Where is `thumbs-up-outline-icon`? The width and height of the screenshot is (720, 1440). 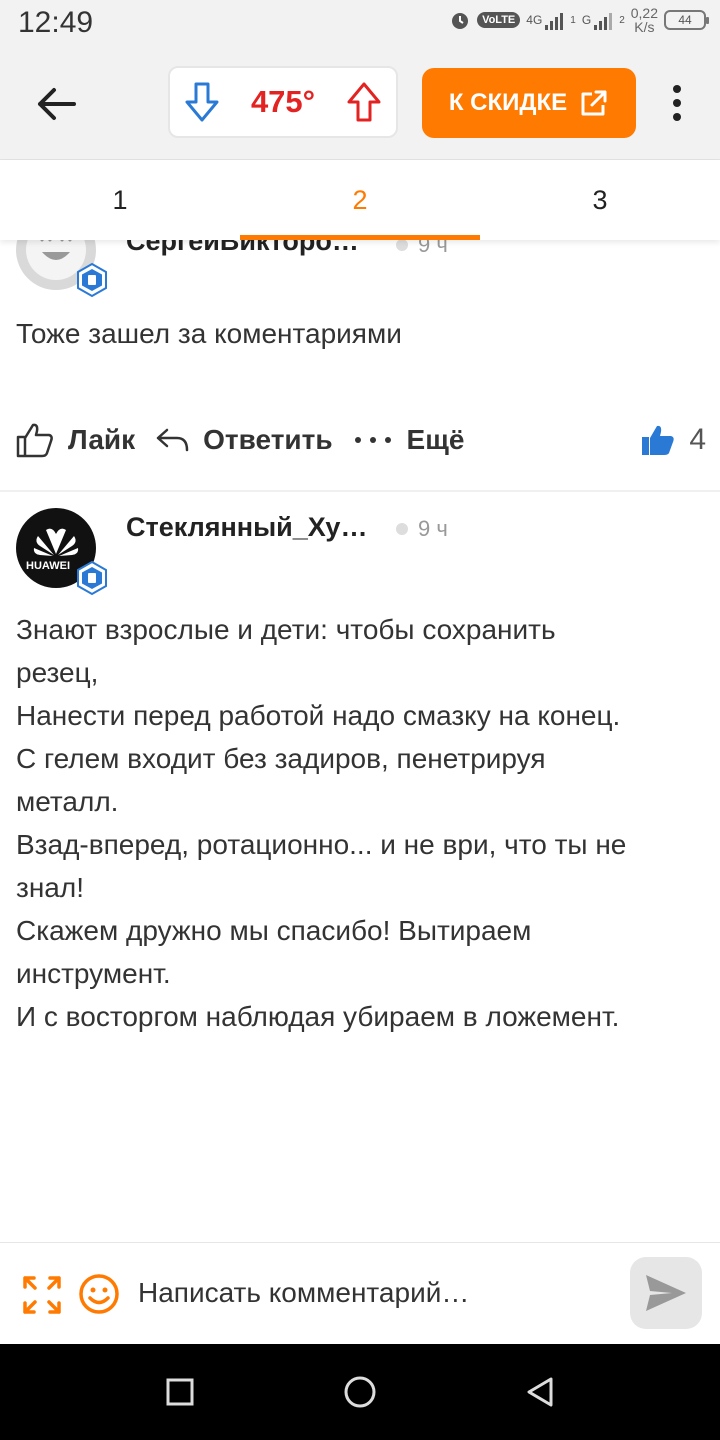 thumbs-up-outline-icon is located at coordinates (34, 440).